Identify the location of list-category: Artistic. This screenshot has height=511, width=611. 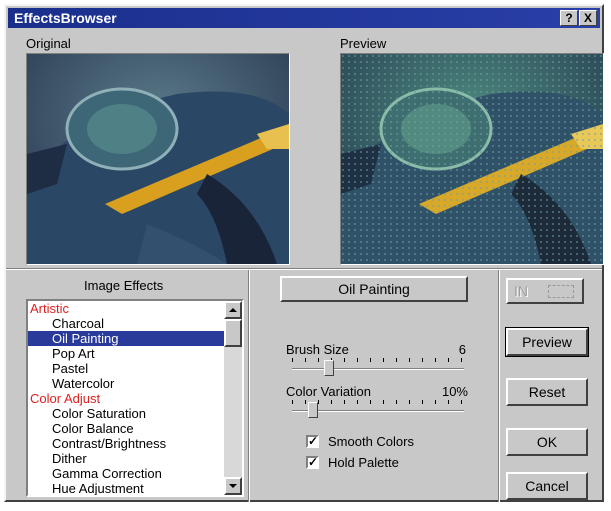
(135, 308).